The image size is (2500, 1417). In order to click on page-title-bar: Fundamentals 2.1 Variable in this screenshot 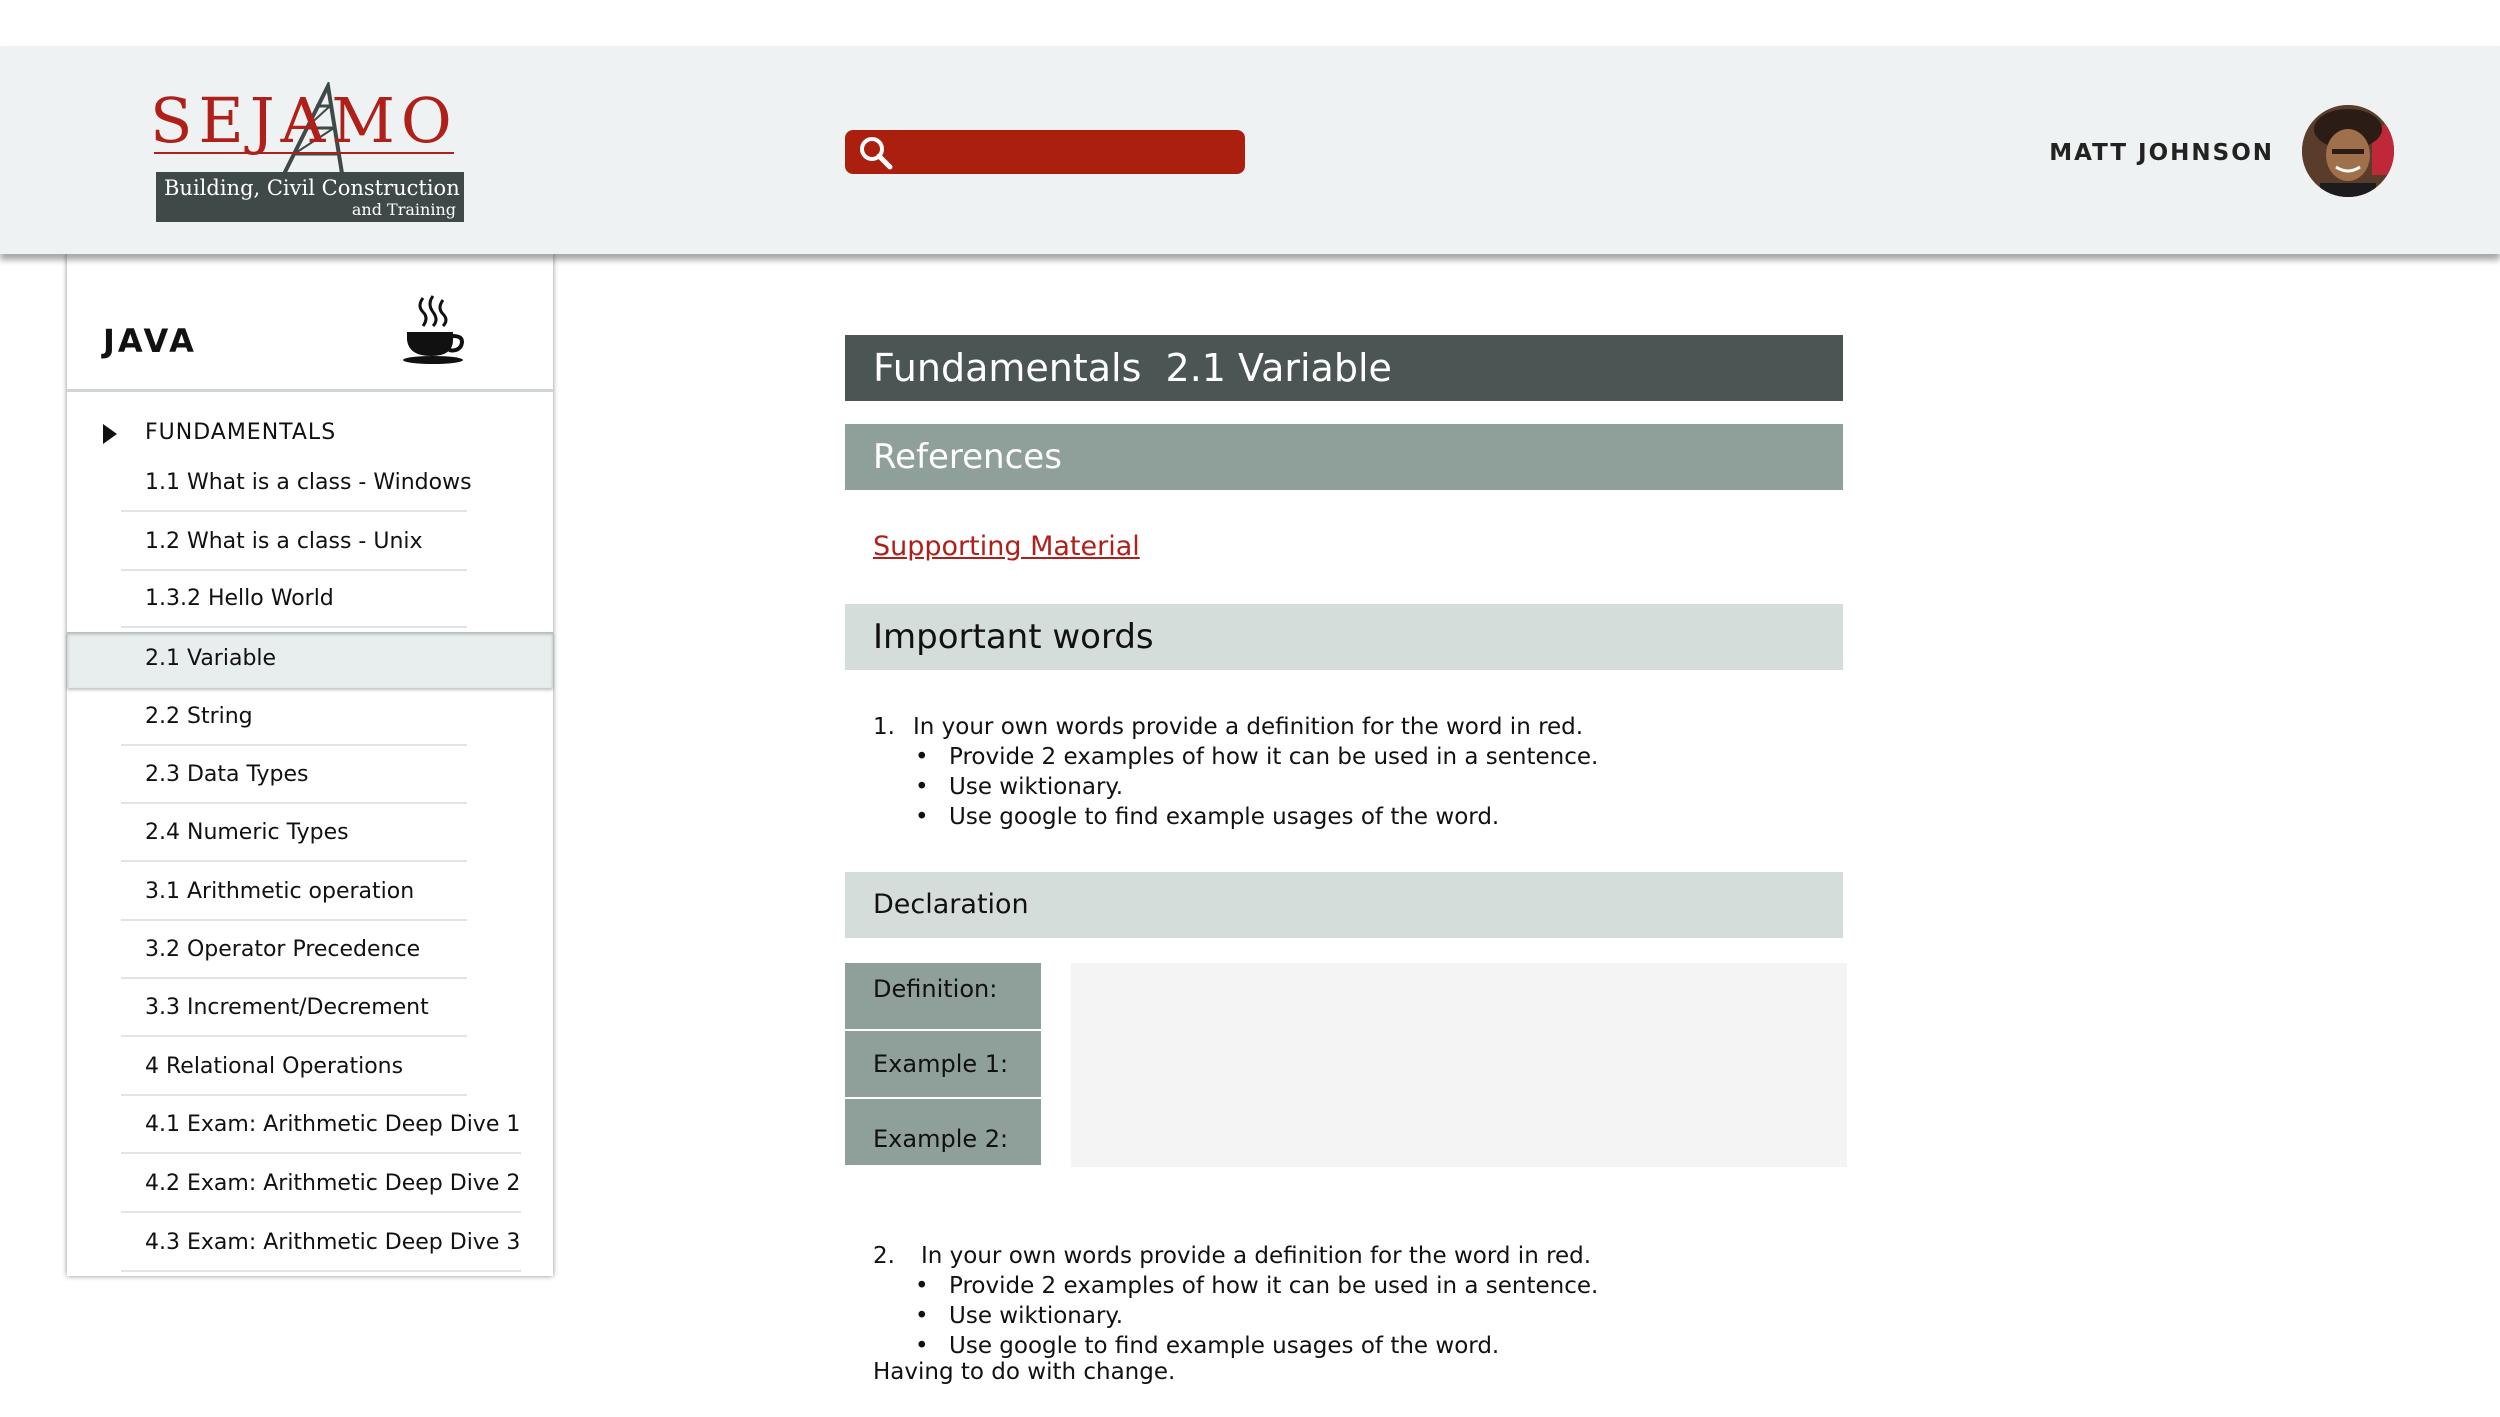, I will do `click(1344, 368)`.